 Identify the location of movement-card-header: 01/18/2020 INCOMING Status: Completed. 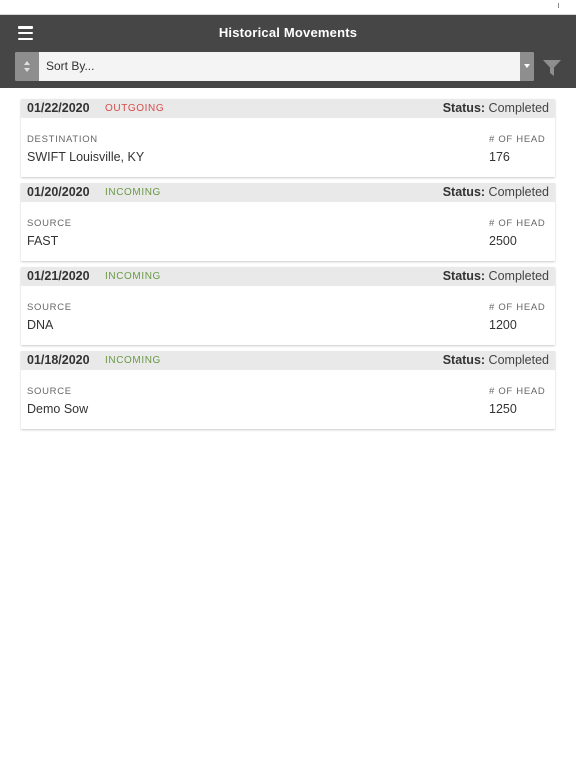
(288, 360).